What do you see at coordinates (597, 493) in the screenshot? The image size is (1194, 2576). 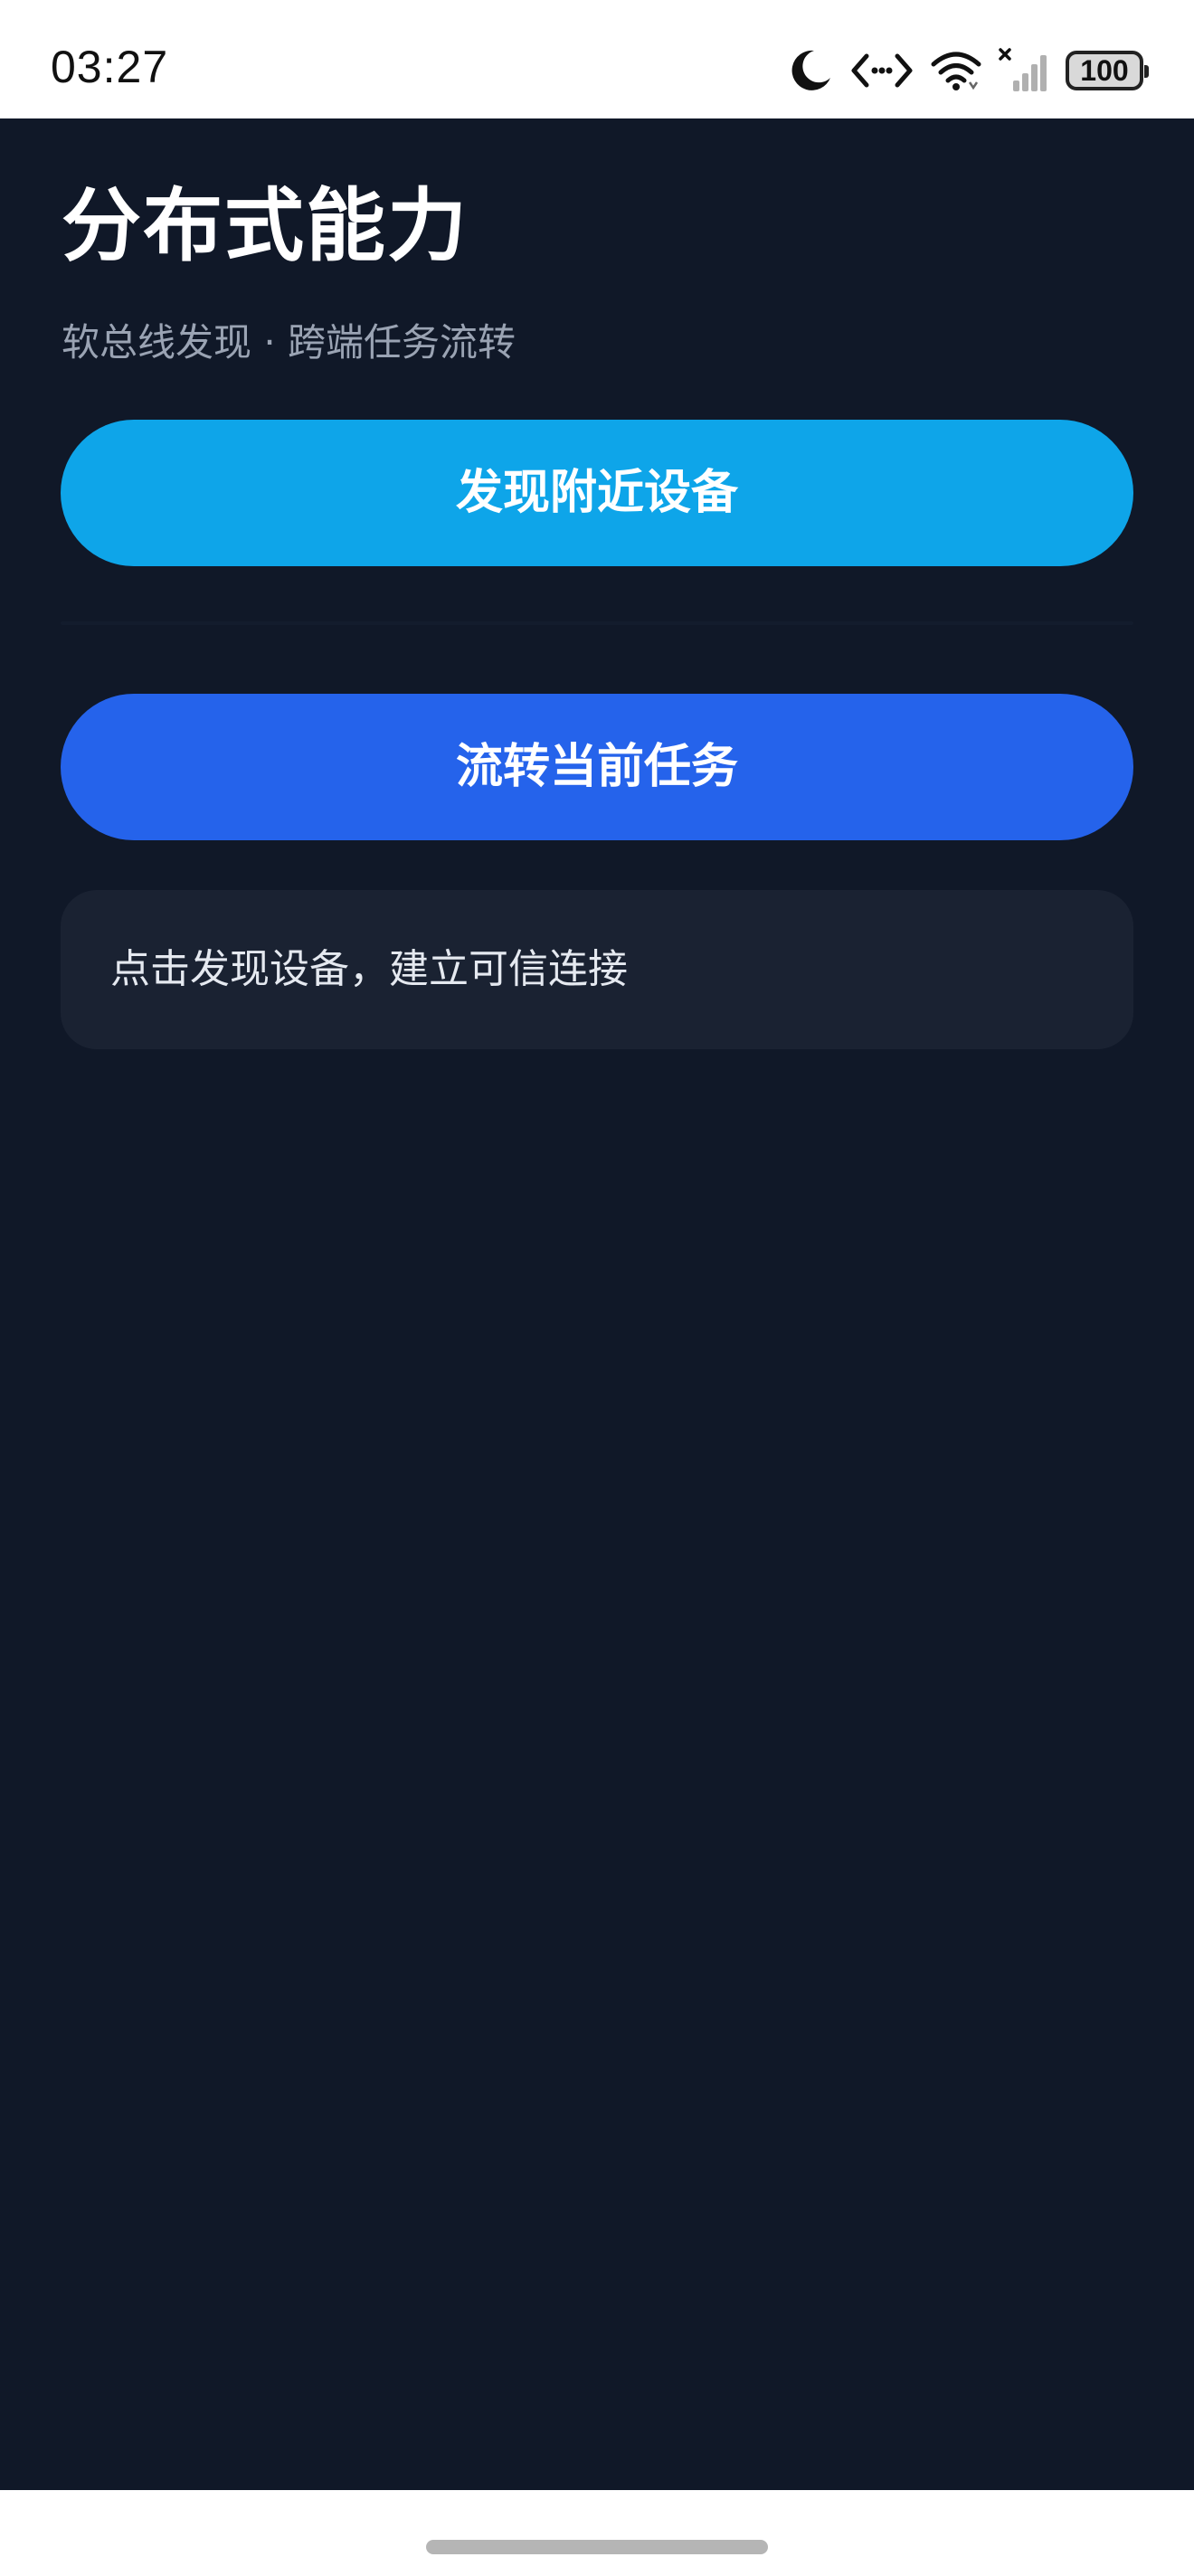 I see `discover-devices-button: 发现附近设备` at bounding box center [597, 493].